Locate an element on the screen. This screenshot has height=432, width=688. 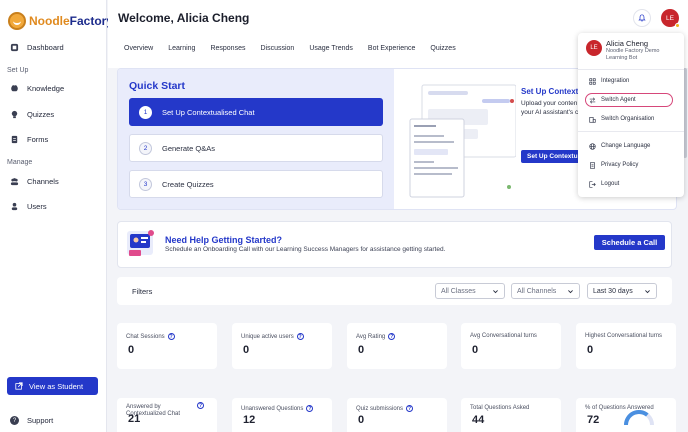
classes-select: All Classes is located at coordinates (470, 291).